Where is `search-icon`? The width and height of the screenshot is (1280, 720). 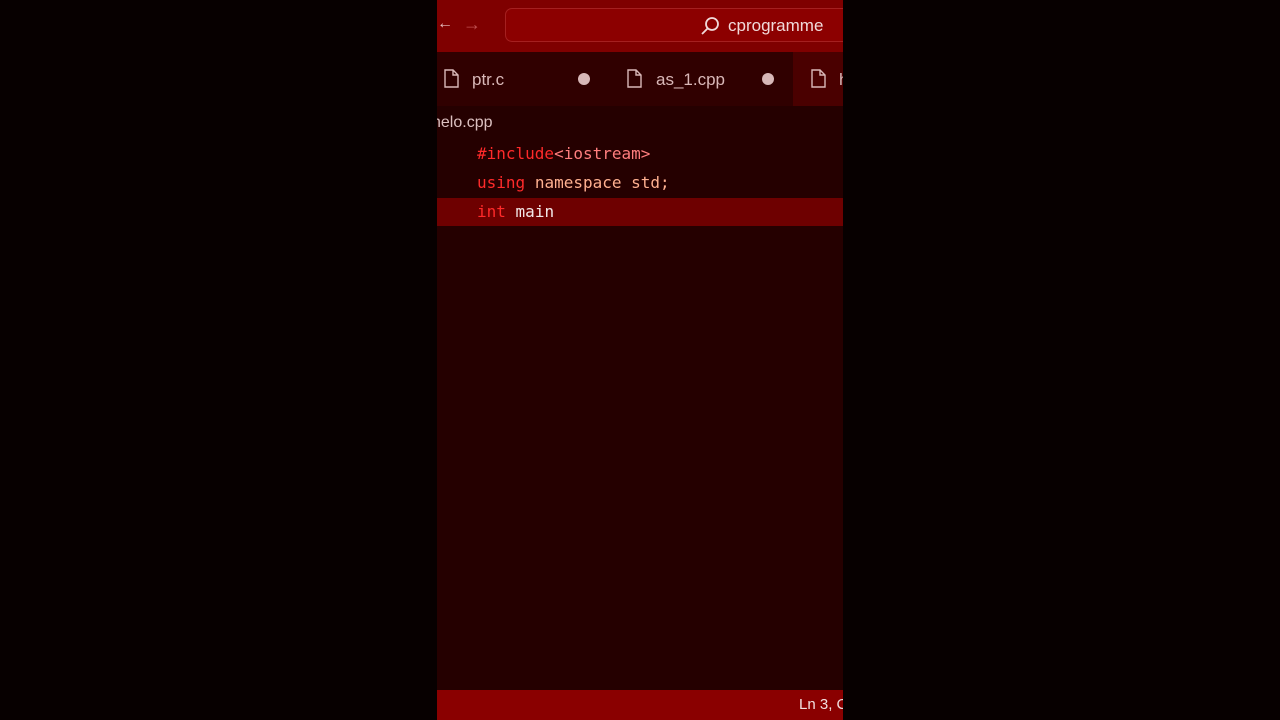 search-icon is located at coordinates (710, 26).